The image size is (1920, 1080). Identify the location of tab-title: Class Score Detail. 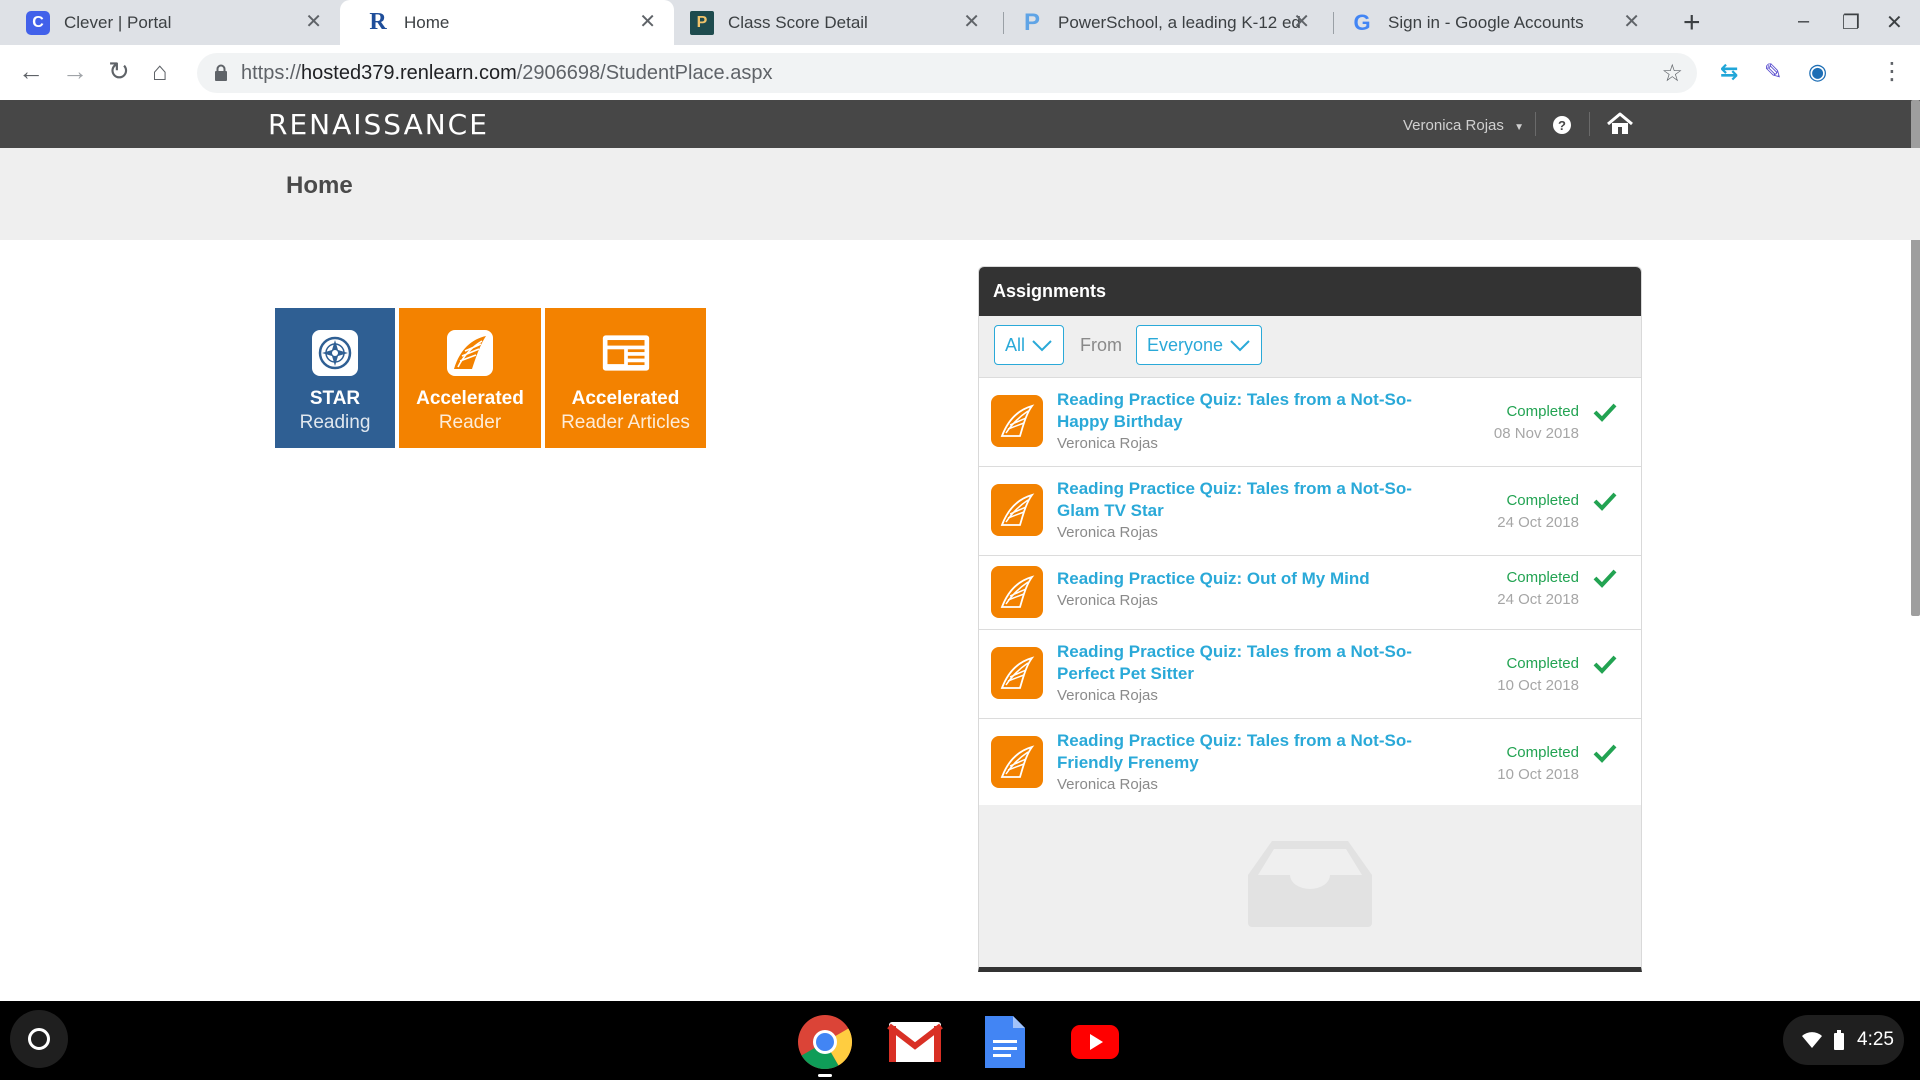
(798, 22).